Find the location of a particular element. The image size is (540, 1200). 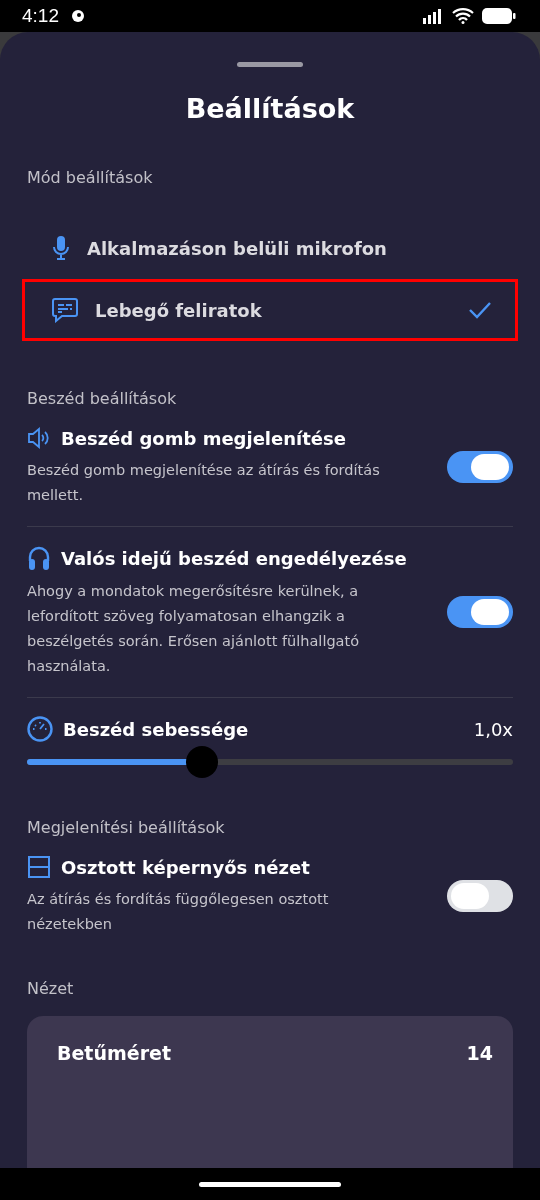

font-size-label: Betűméret is located at coordinates (114, 1053).